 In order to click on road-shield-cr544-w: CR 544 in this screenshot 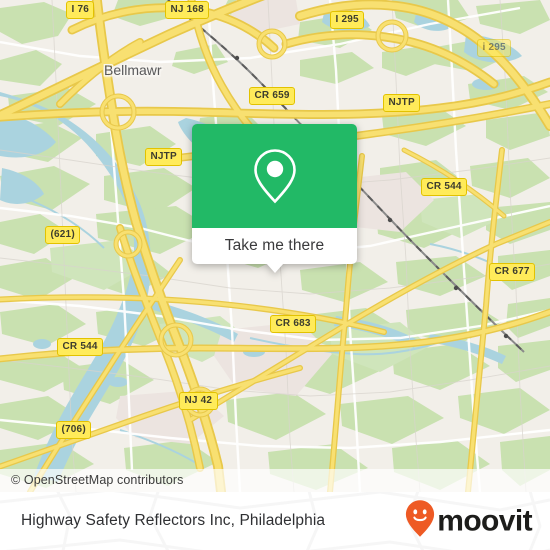, I will do `click(80, 347)`.